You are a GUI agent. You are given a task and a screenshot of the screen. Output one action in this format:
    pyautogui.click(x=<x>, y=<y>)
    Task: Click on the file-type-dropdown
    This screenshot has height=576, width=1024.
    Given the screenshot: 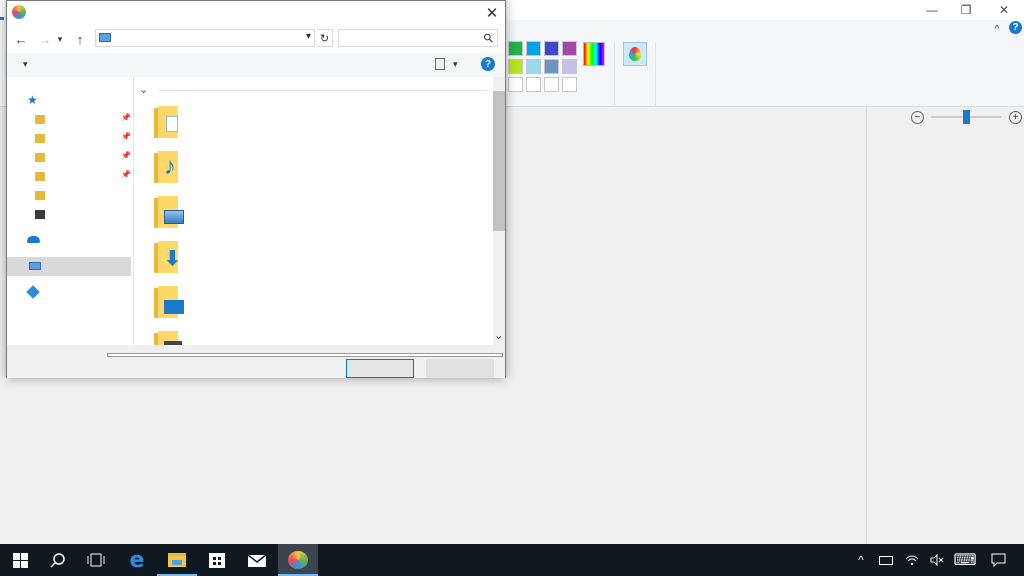 What is the action you would take?
    pyautogui.click(x=305, y=355)
    